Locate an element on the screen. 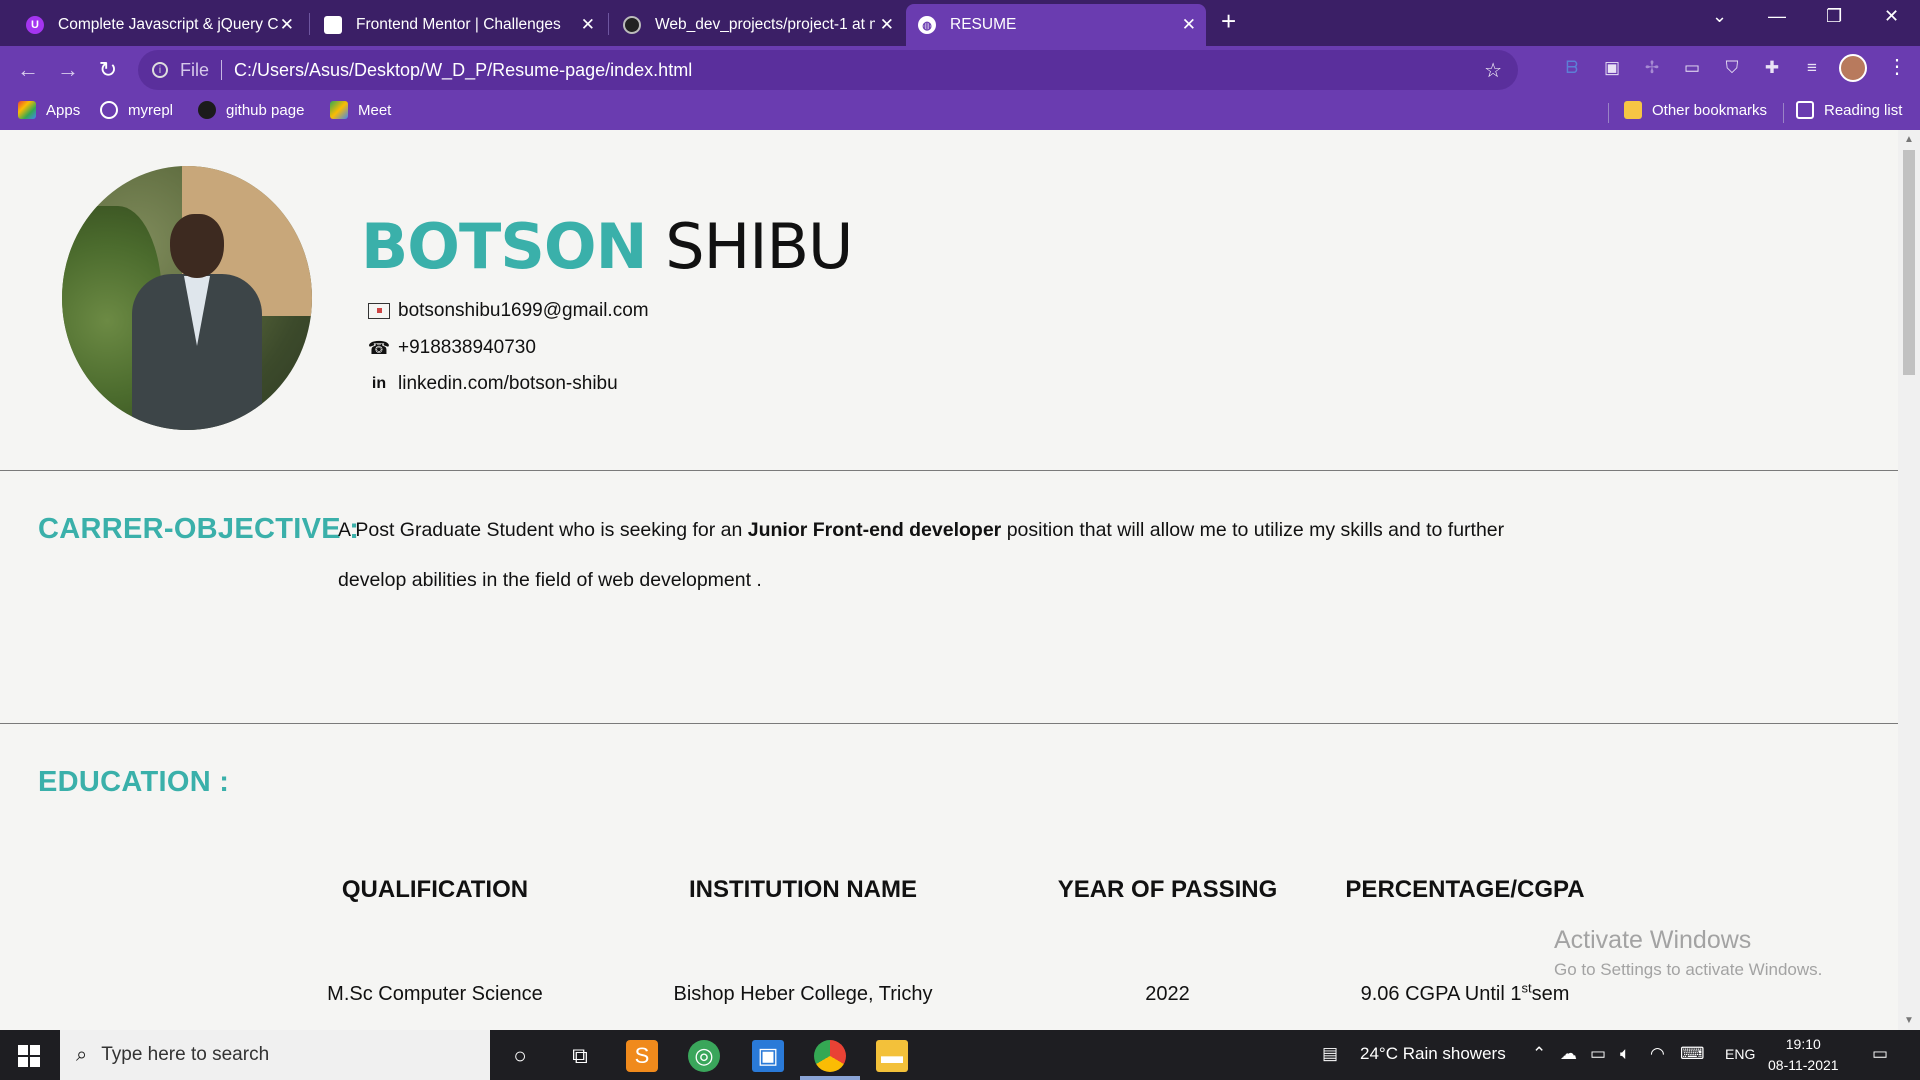  tab-search-chevron-icon: ⌄ is located at coordinates (1719, 16).